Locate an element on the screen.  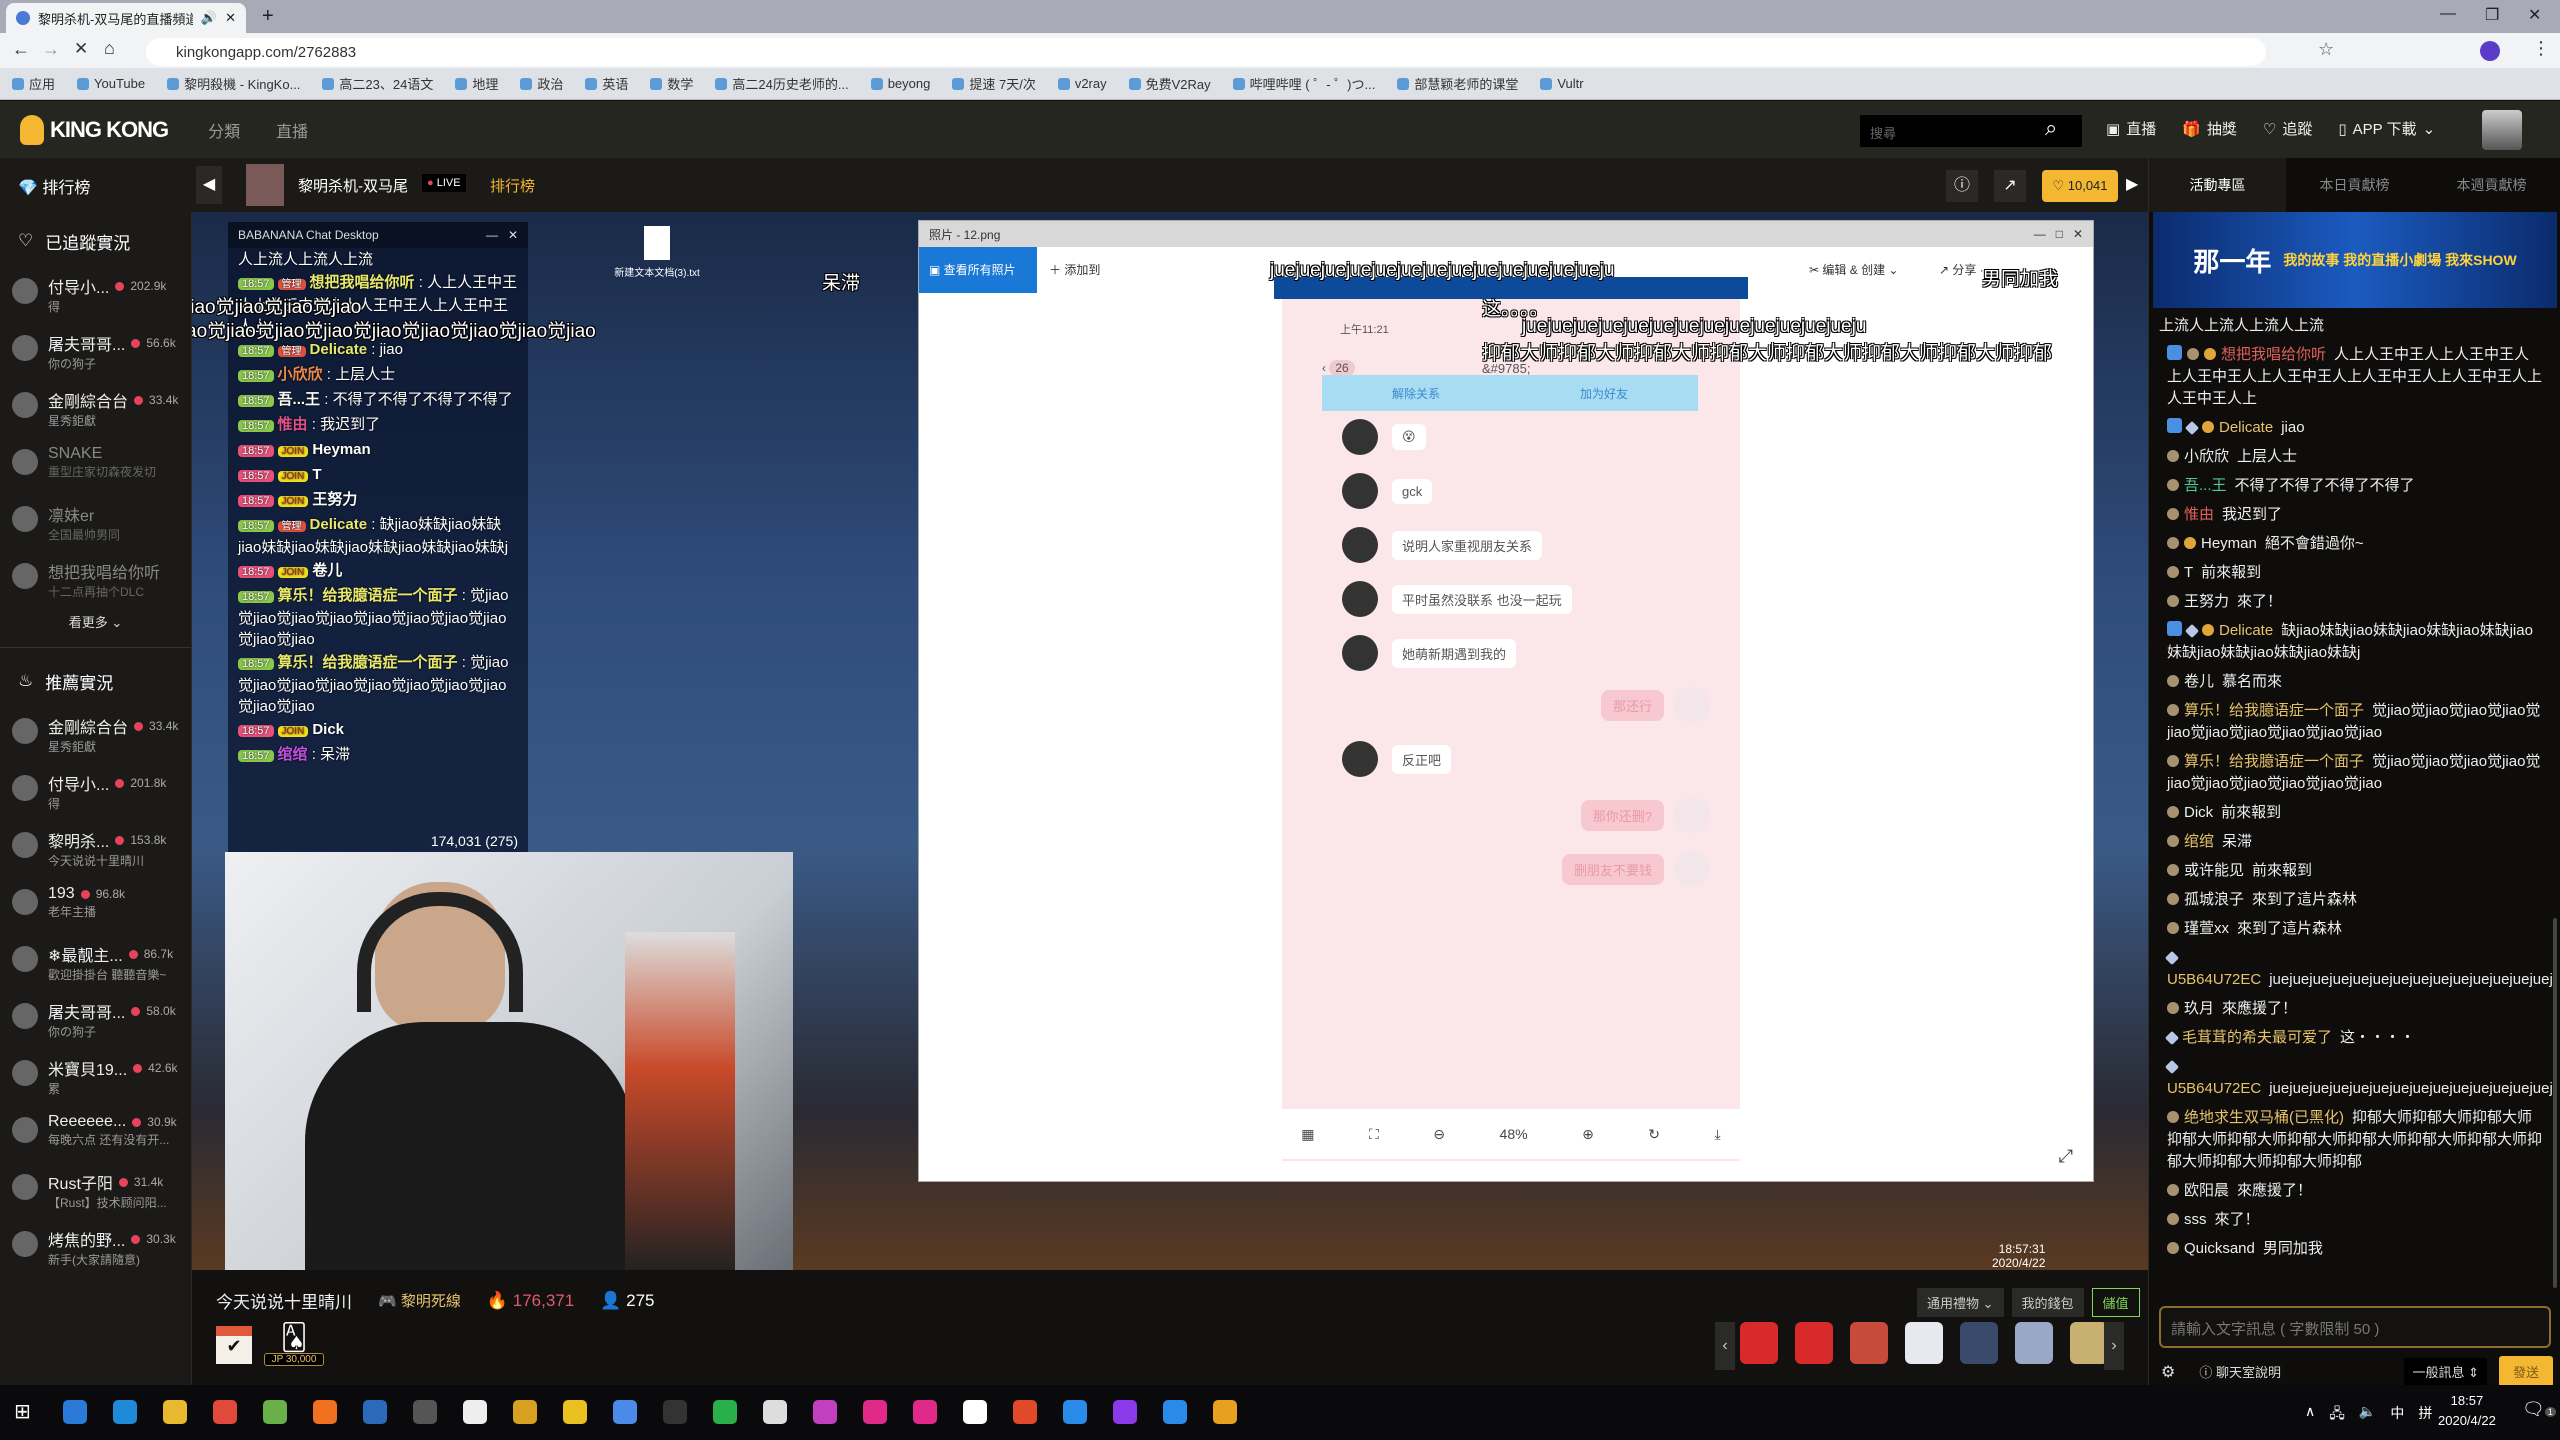
browser-tab: 黎明杀机-双马尾的直播頻道 🔊 ✕ is located at coordinates (126, 18).